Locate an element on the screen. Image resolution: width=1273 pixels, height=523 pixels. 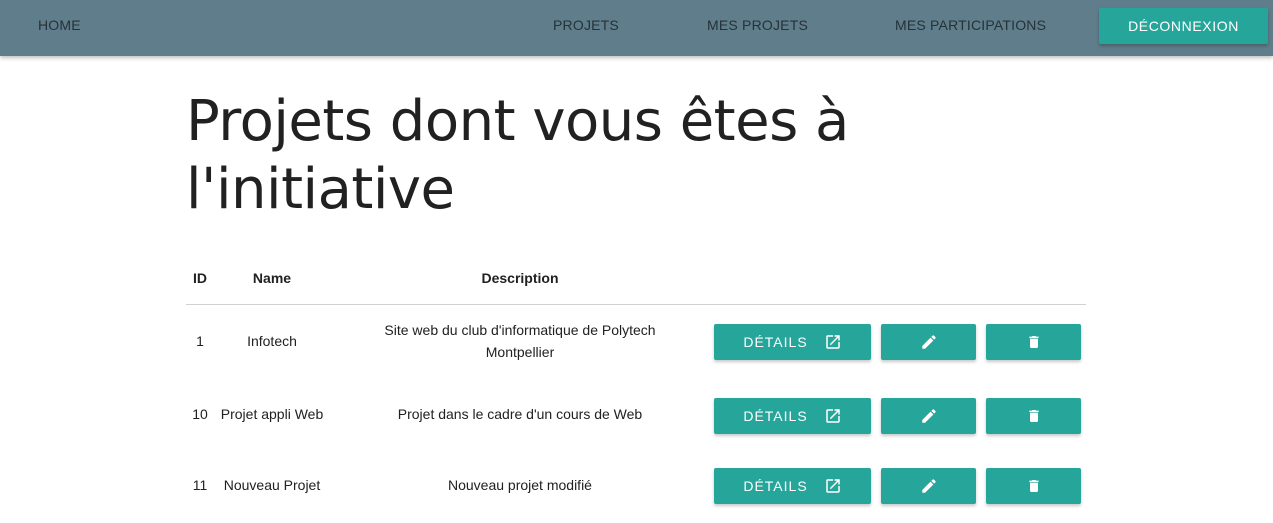
cell-description: Nouveau projet modifié is located at coordinates (520, 485).